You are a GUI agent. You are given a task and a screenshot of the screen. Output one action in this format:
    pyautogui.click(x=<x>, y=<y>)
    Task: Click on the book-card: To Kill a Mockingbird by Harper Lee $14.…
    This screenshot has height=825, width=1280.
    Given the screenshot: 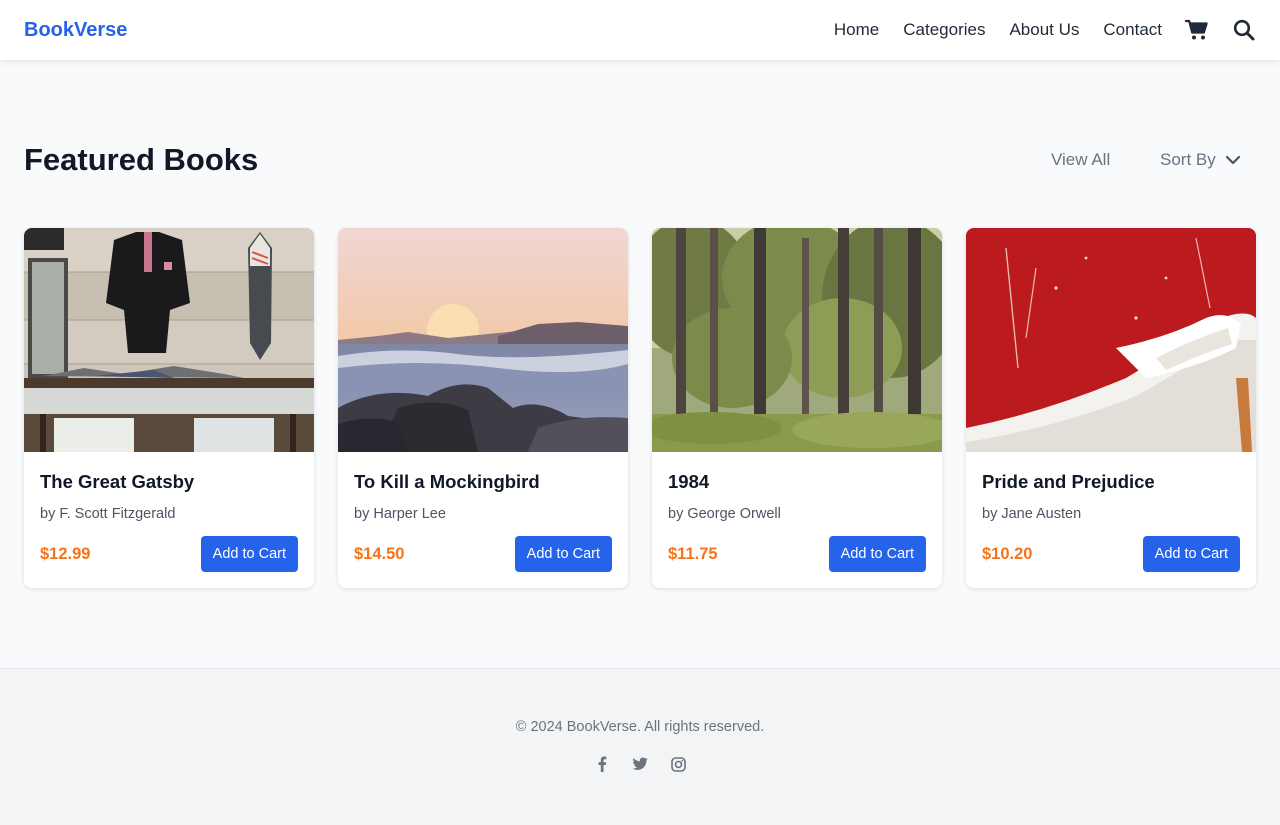 What is the action you would take?
    pyautogui.click(x=483, y=408)
    